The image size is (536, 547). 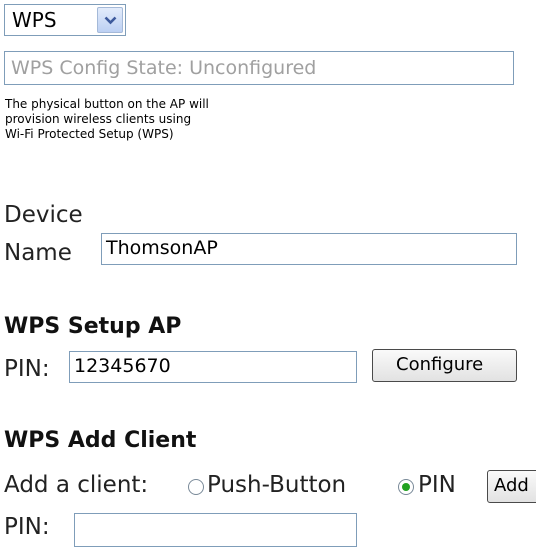 What do you see at coordinates (440, 364) in the screenshot?
I see `configure-button-label: Configure` at bounding box center [440, 364].